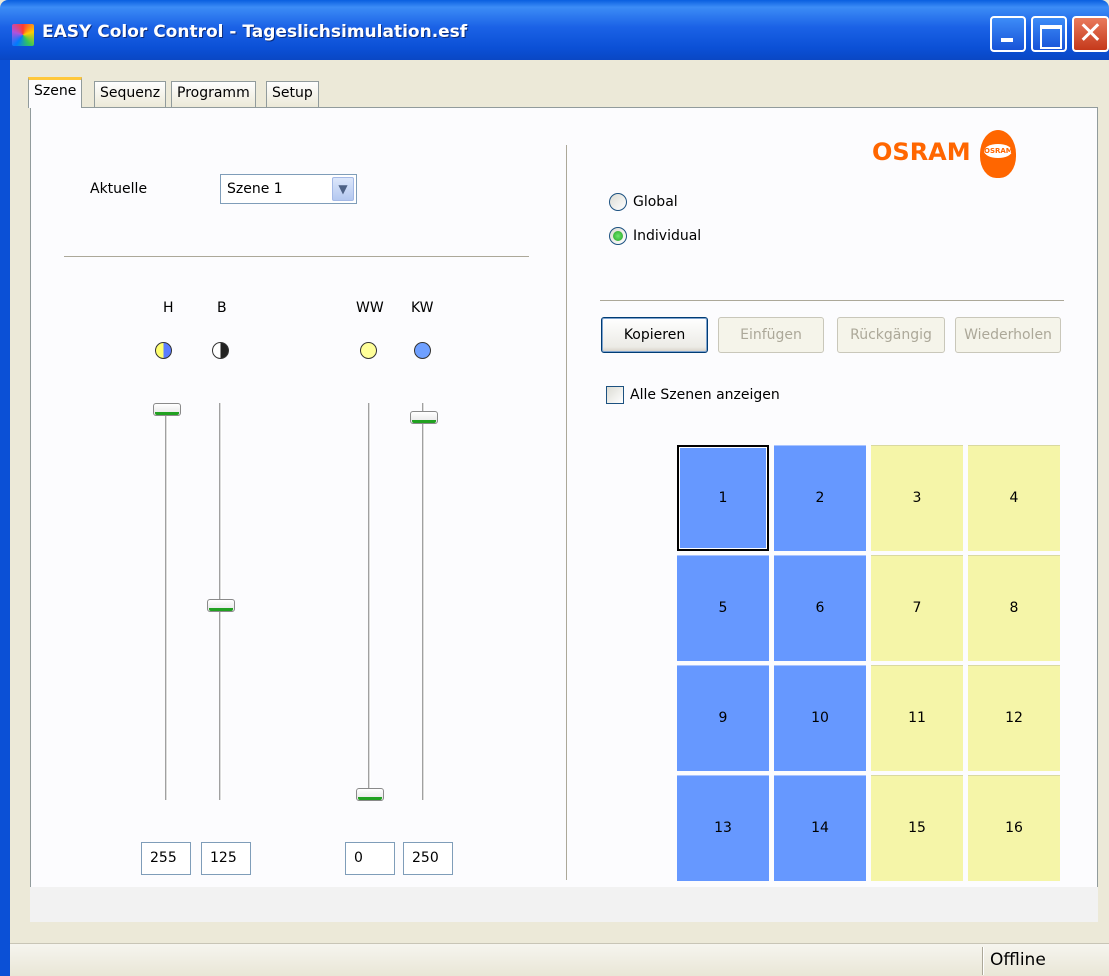  I want to click on window-frame, so click(5, 518).